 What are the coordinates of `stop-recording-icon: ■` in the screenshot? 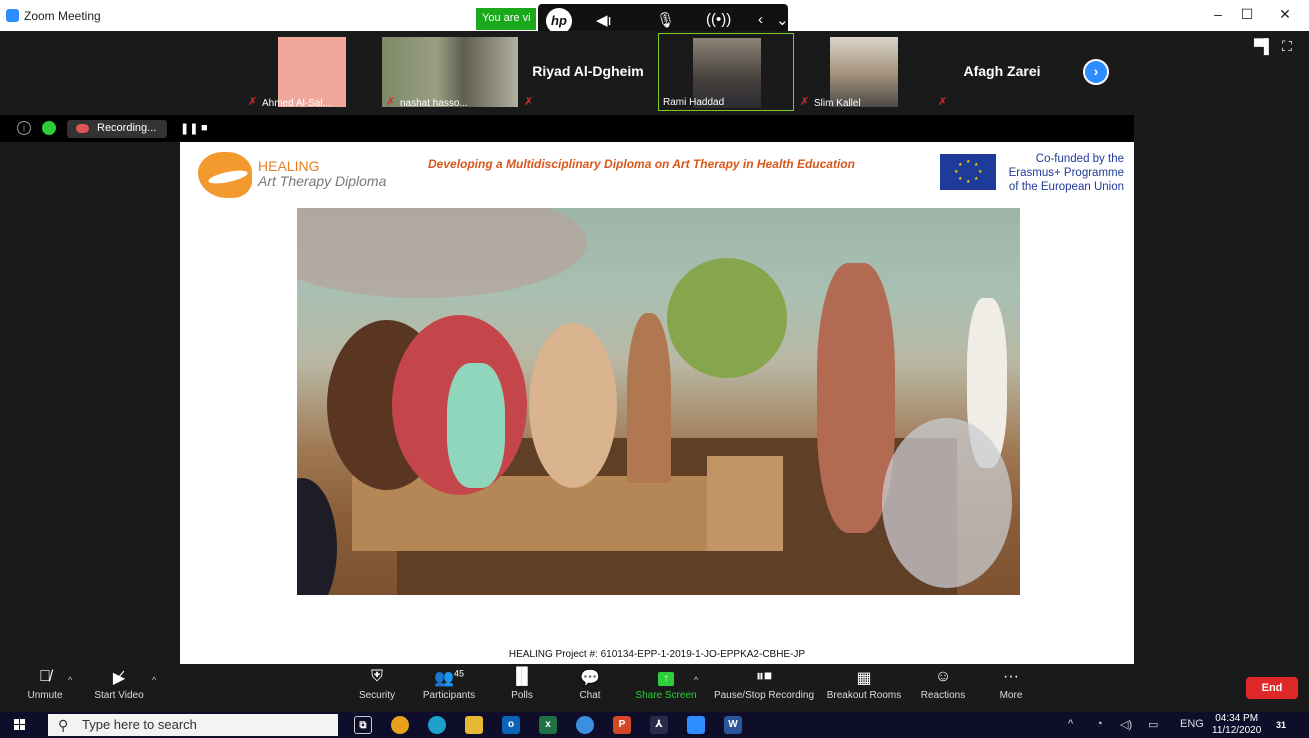 It's located at (204, 128).